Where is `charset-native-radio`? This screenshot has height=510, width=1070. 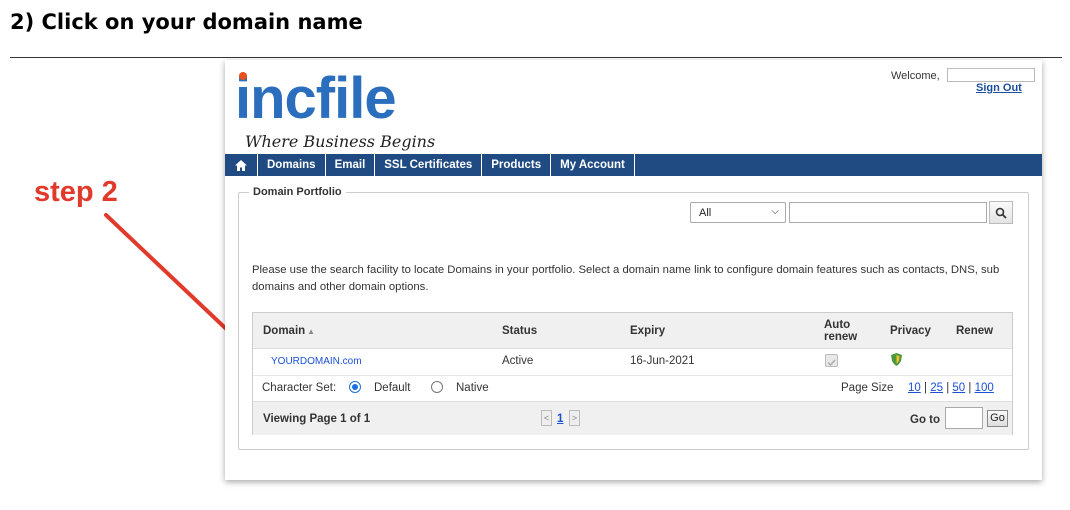 charset-native-radio is located at coordinates (437, 387).